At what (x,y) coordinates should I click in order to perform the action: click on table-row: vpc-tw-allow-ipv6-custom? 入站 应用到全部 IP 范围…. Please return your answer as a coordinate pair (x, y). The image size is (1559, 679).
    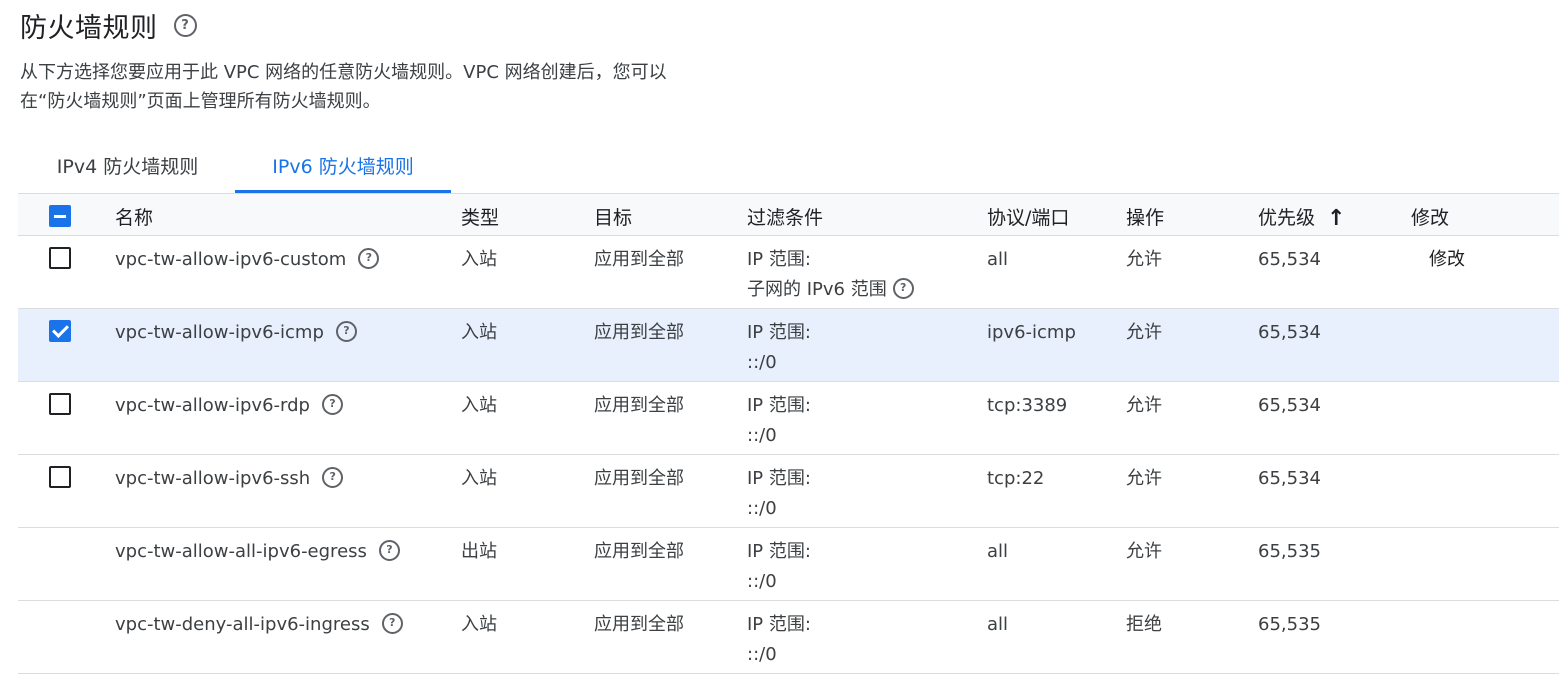
    Looking at the image, I should click on (788, 272).